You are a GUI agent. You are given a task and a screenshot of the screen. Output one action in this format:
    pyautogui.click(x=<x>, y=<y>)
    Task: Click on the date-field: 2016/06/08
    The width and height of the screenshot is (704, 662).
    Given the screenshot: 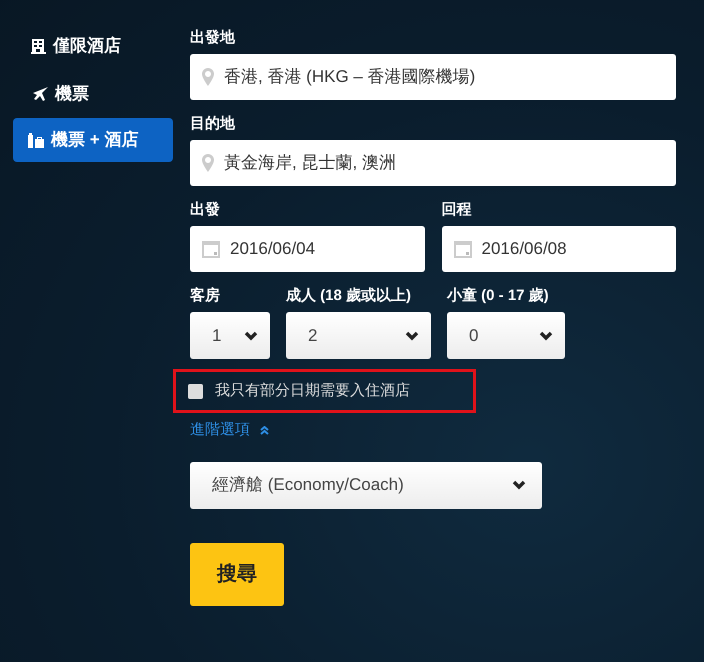 What is the action you would take?
    pyautogui.click(x=559, y=249)
    